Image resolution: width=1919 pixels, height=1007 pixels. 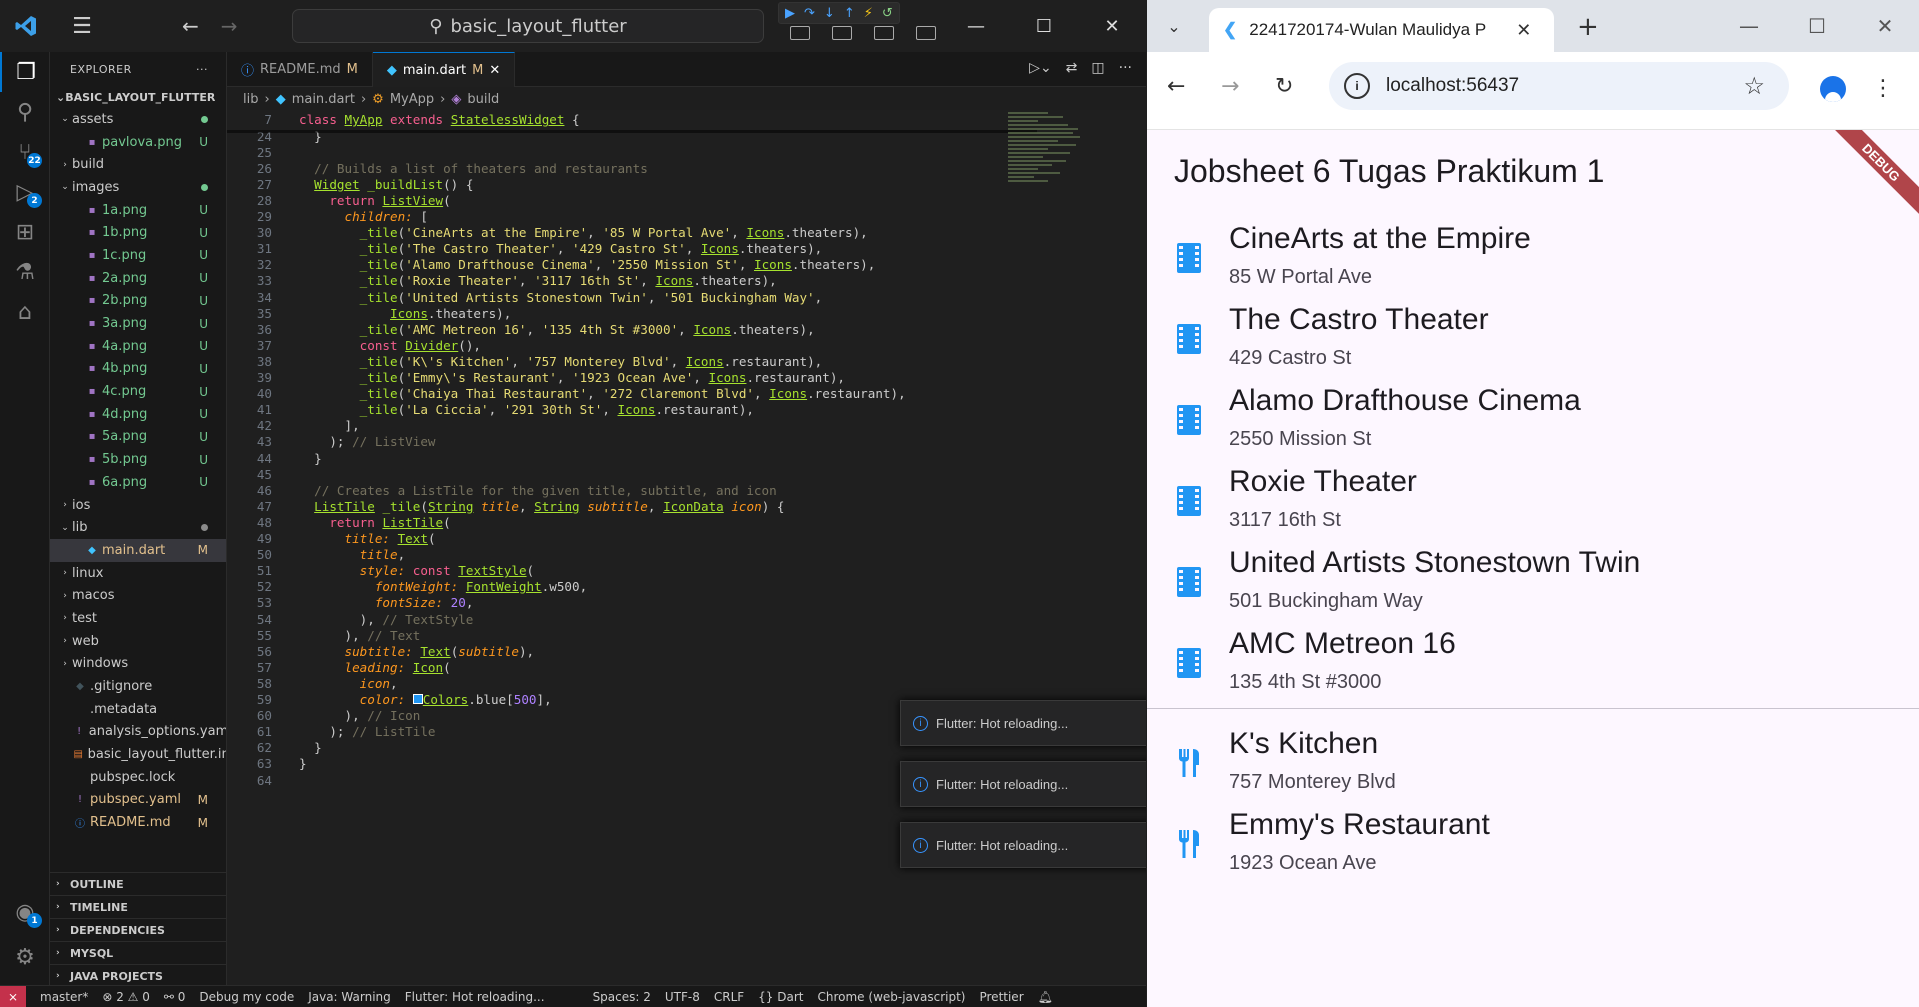 I want to click on tree-folder: › test, so click(x=138, y=618).